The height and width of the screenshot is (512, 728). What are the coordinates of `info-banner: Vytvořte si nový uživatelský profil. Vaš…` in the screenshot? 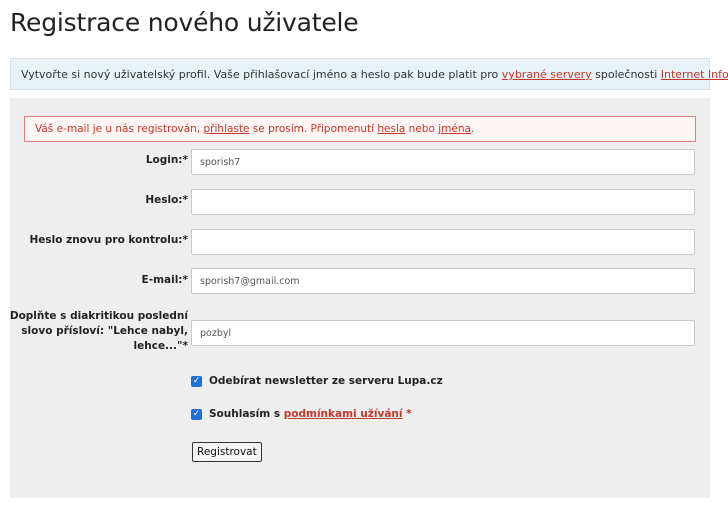 It's located at (369, 74).